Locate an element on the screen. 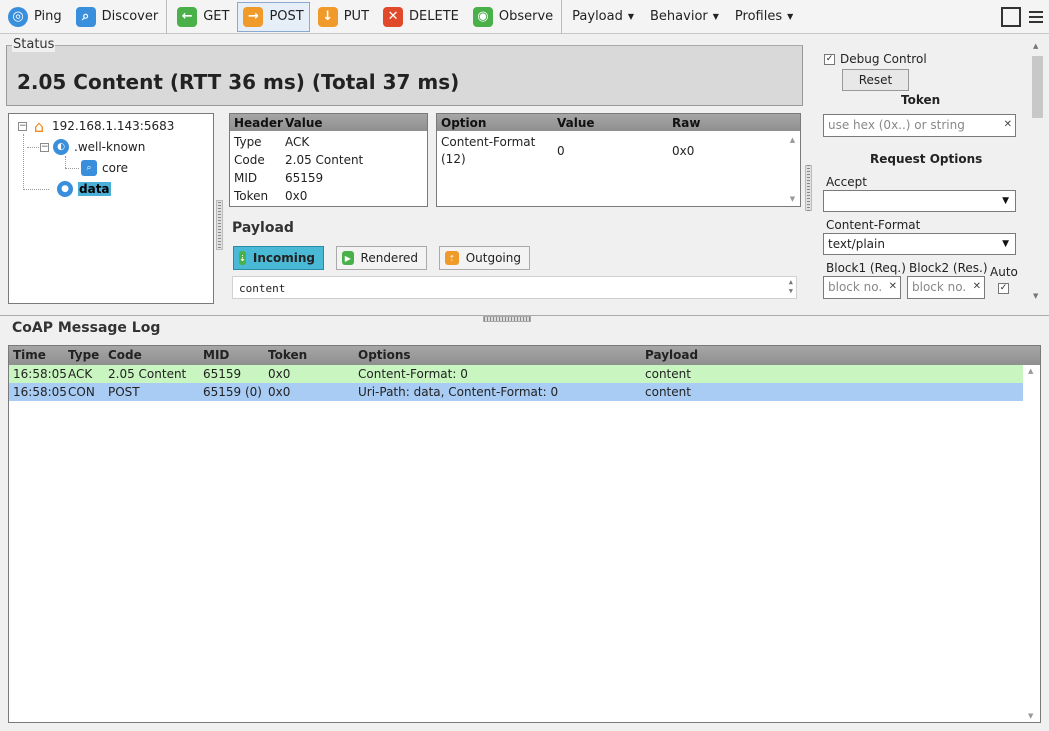  behavior-menu-label: Behavior is located at coordinates (679, 16).